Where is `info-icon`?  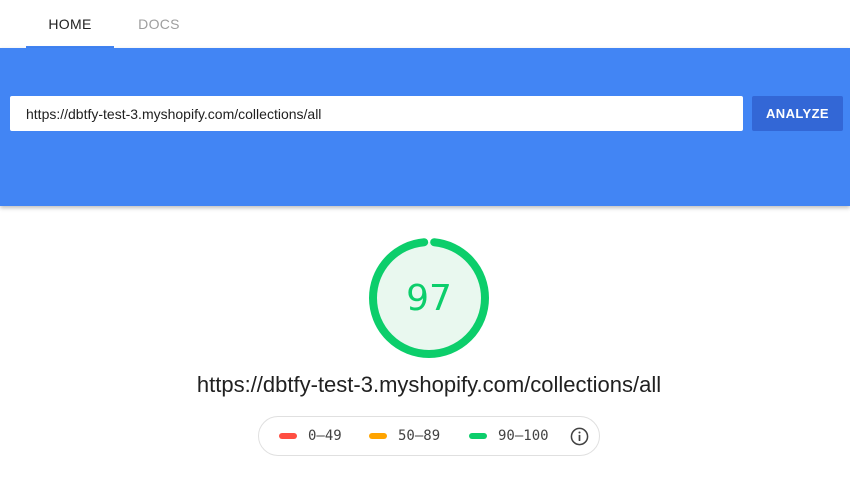
info-icon is located at coordinates (579, 436).